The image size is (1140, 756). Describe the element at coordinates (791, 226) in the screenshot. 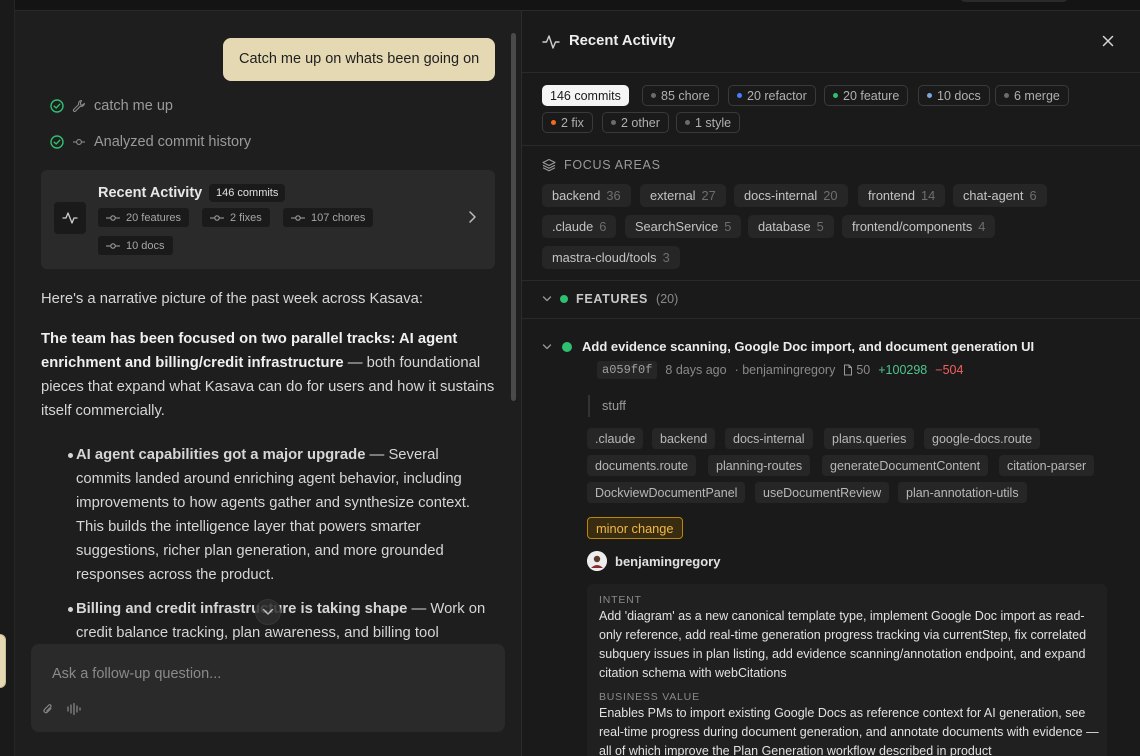

I see `focus-area-chip: database 5` at that location.